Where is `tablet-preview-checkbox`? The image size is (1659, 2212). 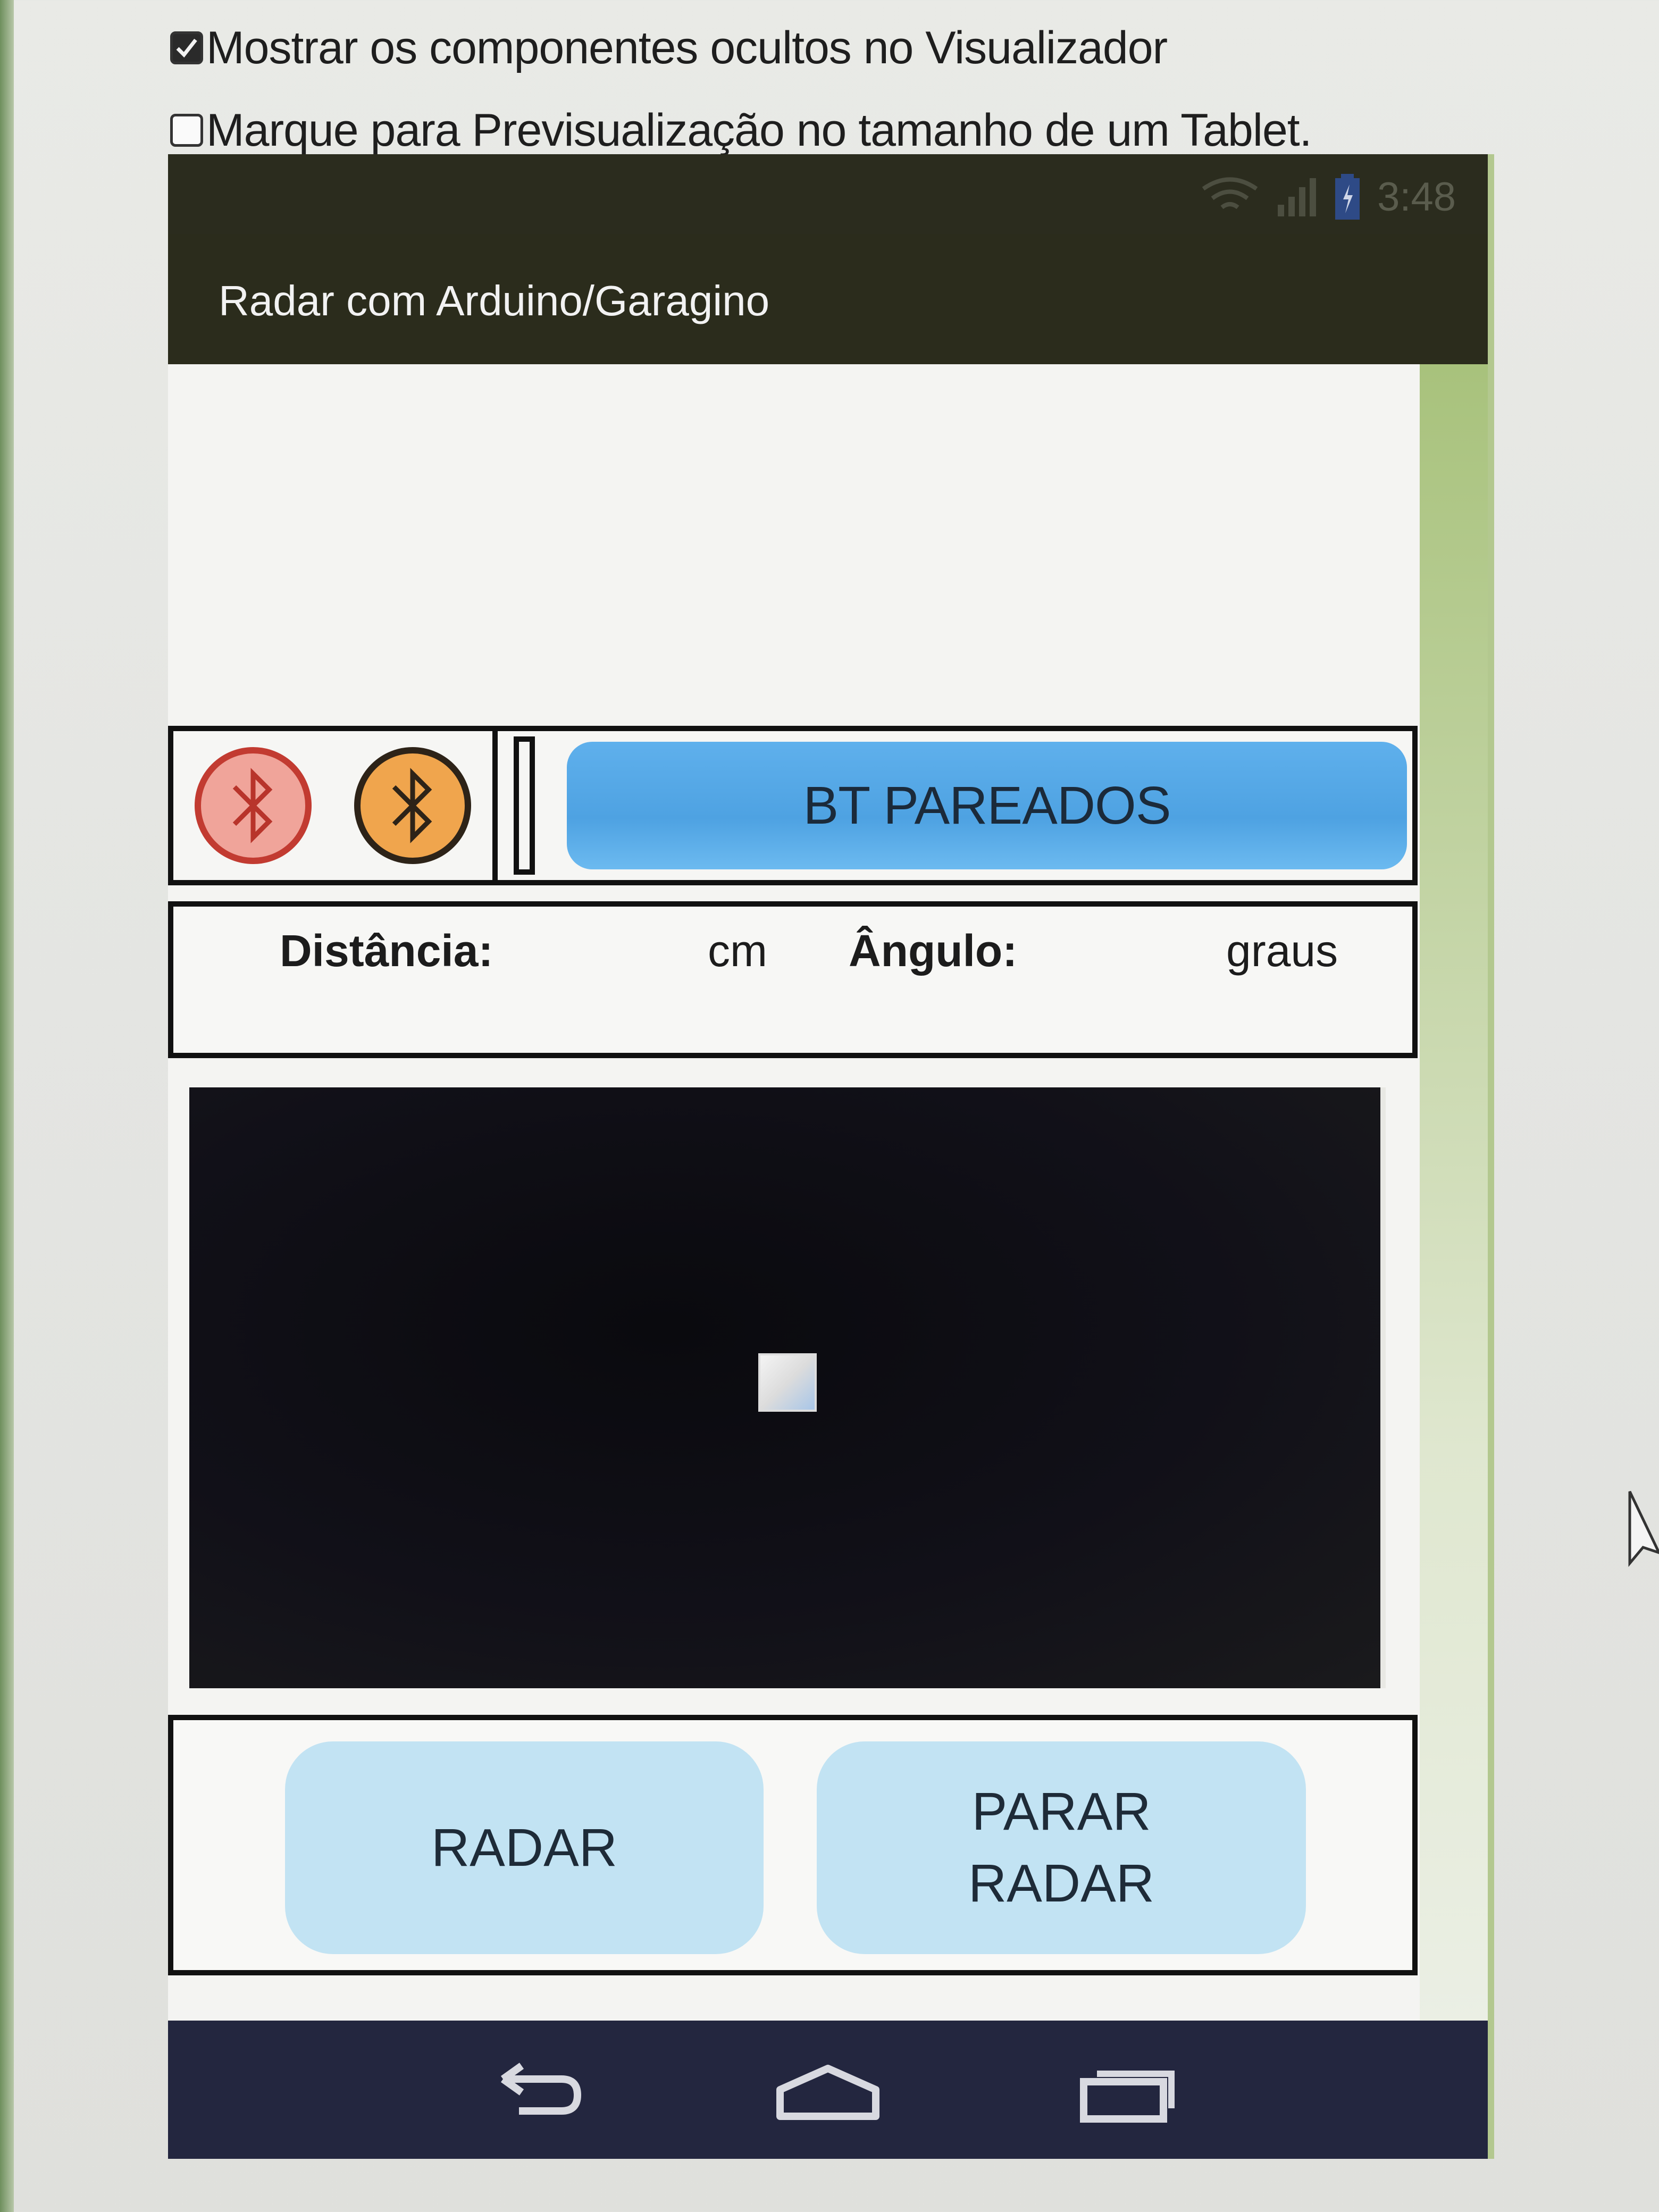 tablet-preview-checkbox is located at coordinates (186, 130).